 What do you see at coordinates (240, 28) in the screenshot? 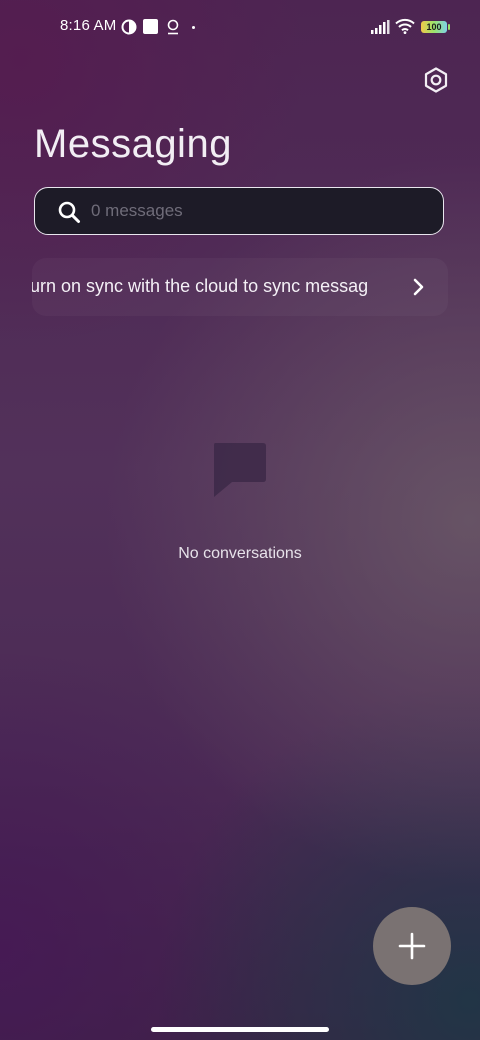
I see `status-bar: 8:16 AM 100` at bounding box center [240, 28].